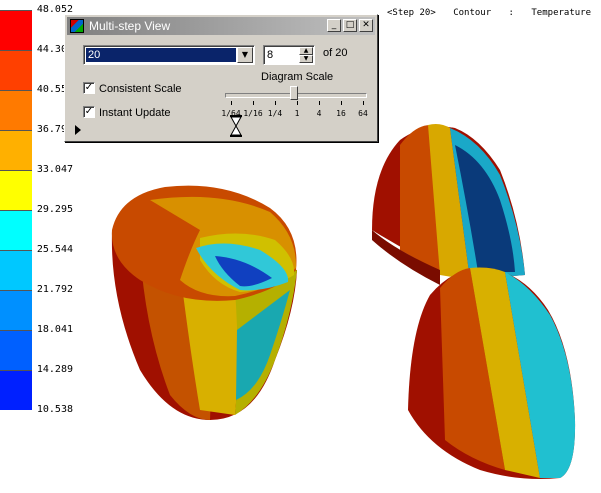 Image resolution: width=601 pixels, height=493 pixels. I want to click on step-indicator: <Step 20>, so click(411, 13).